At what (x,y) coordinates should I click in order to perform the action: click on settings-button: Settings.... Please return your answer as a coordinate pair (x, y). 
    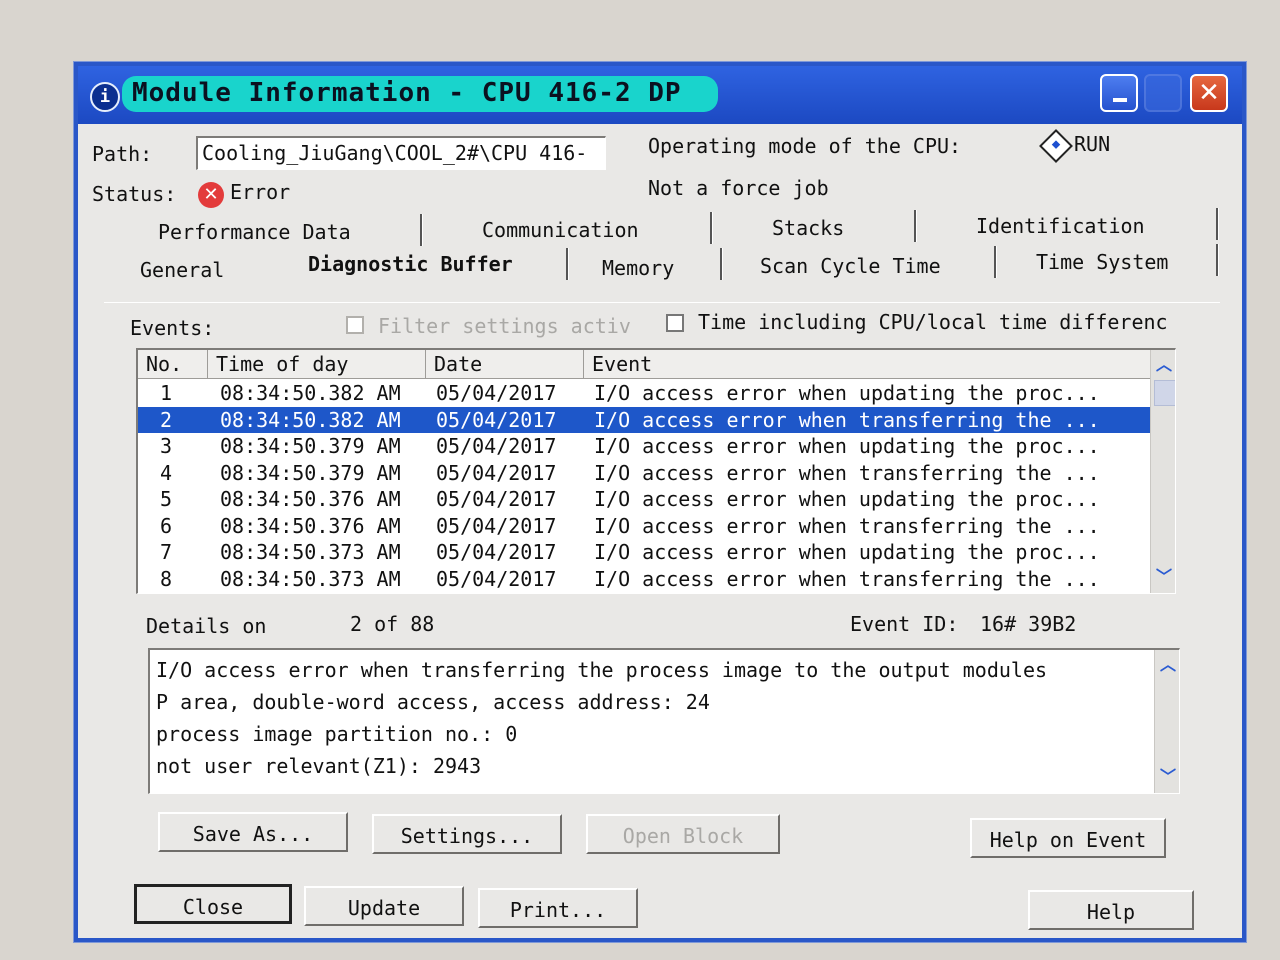
    Looking at the image, I should click on (467, 834).